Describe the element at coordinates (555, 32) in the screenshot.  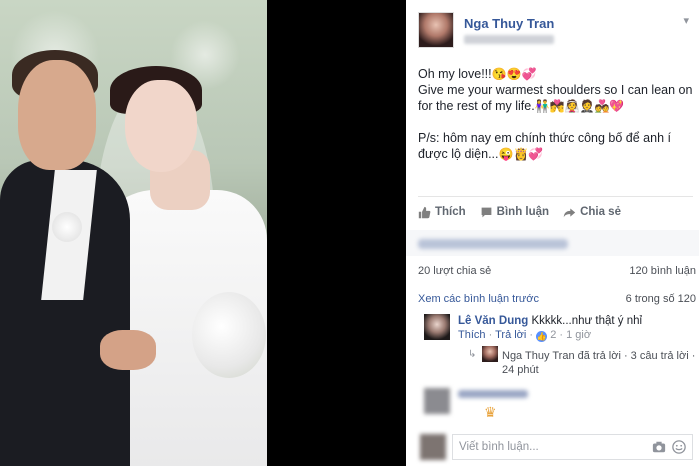
I see `post-header: Nga Thuy Tran ▾` at that location.